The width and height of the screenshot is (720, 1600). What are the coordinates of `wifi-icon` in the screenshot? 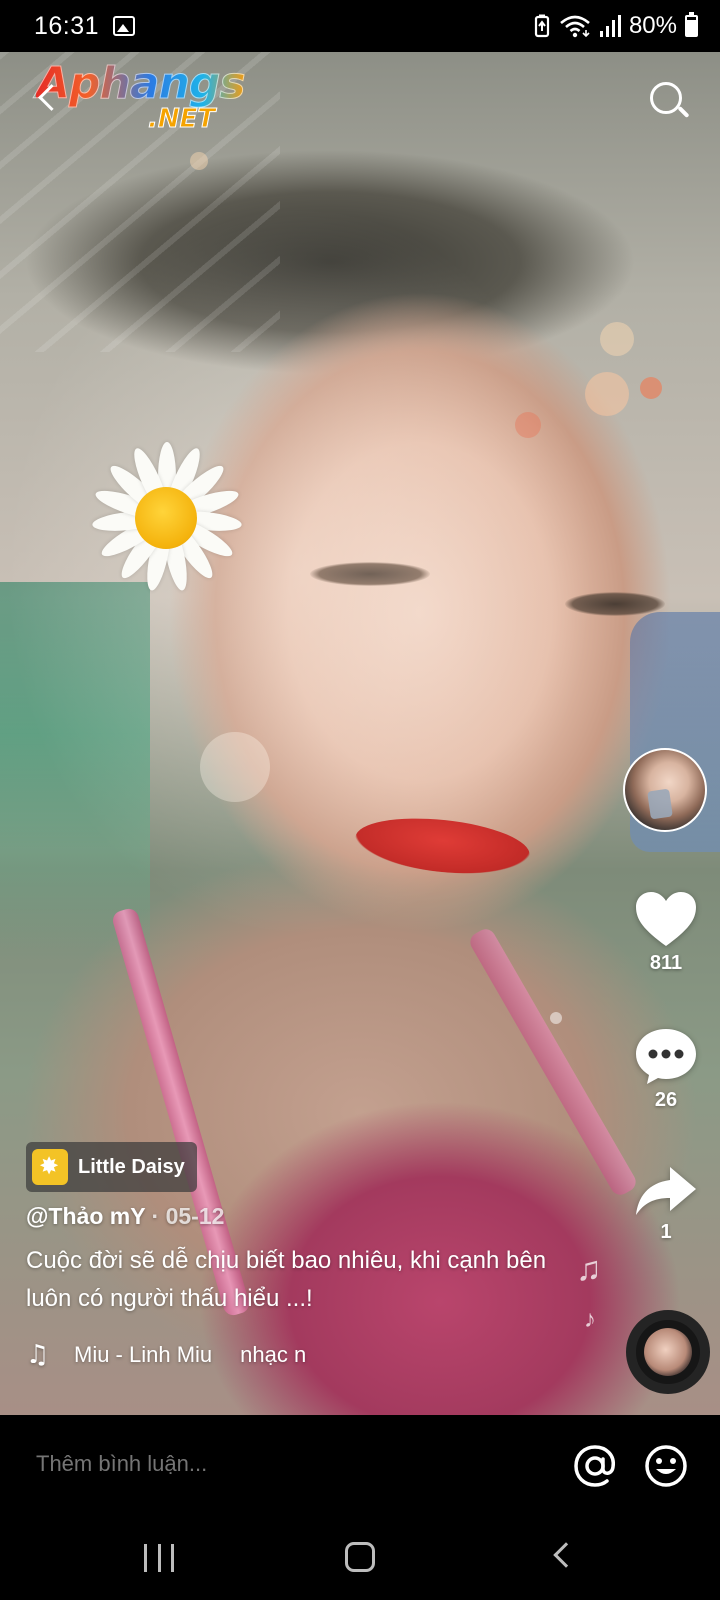 It's located at (575, 26).